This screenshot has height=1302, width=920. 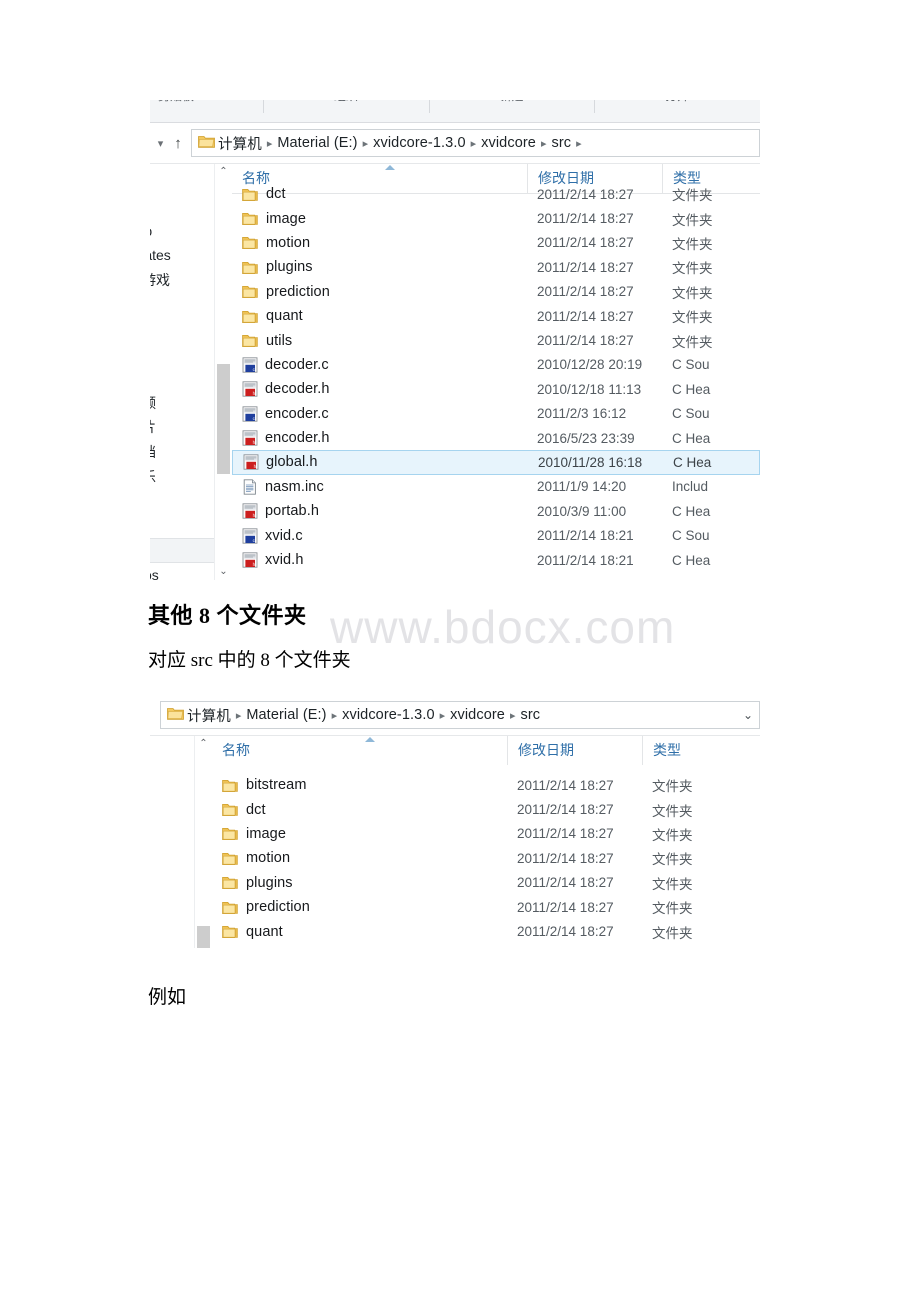 What do you see at coordinates (511, 106) in the screenshot?
I see `ribbon-group-3: 新建` at bounding box center [511, 106].